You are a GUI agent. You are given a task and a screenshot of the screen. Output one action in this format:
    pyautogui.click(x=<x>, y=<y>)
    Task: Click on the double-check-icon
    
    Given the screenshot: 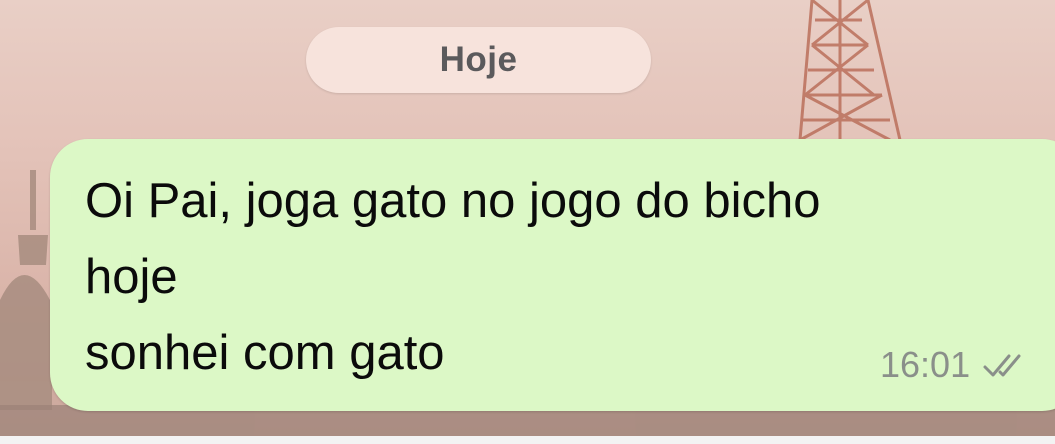 What is the action you would take?
    pyautogui.click(x=1006, y=365)
    